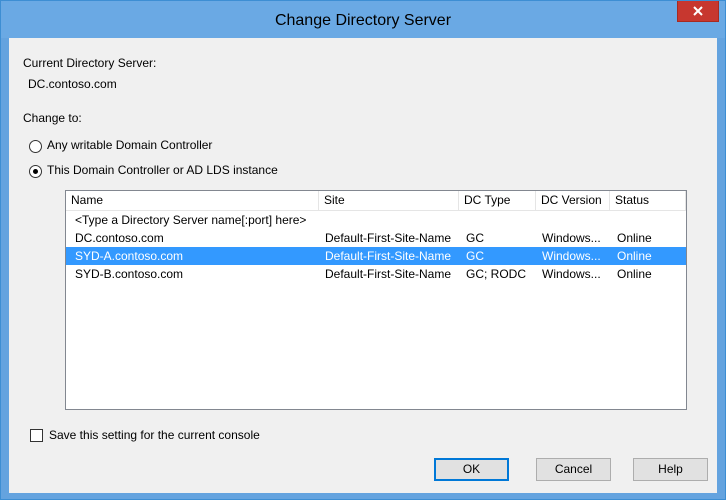  I want to click on radio-this-dc, so click(35, 171).